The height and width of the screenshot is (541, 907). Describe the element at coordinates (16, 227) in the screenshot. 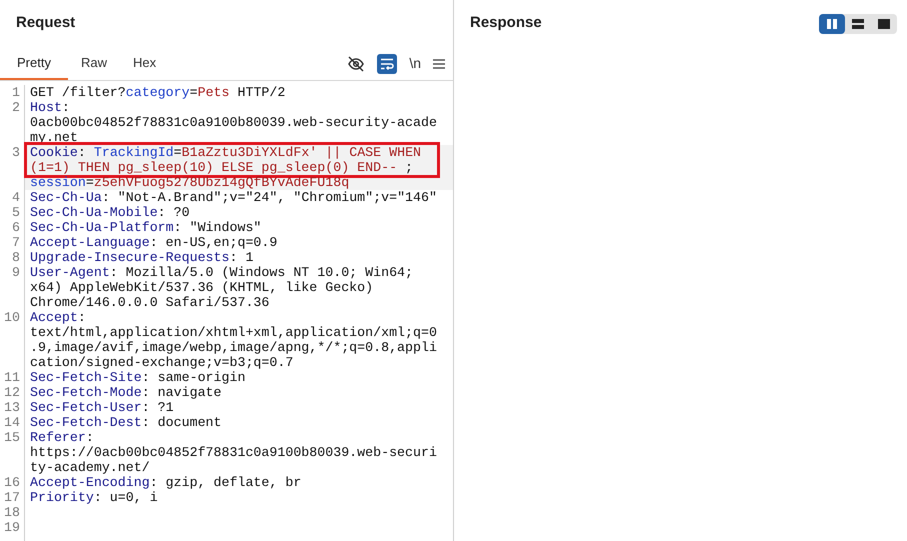

I see `line-number: 6` at that location.